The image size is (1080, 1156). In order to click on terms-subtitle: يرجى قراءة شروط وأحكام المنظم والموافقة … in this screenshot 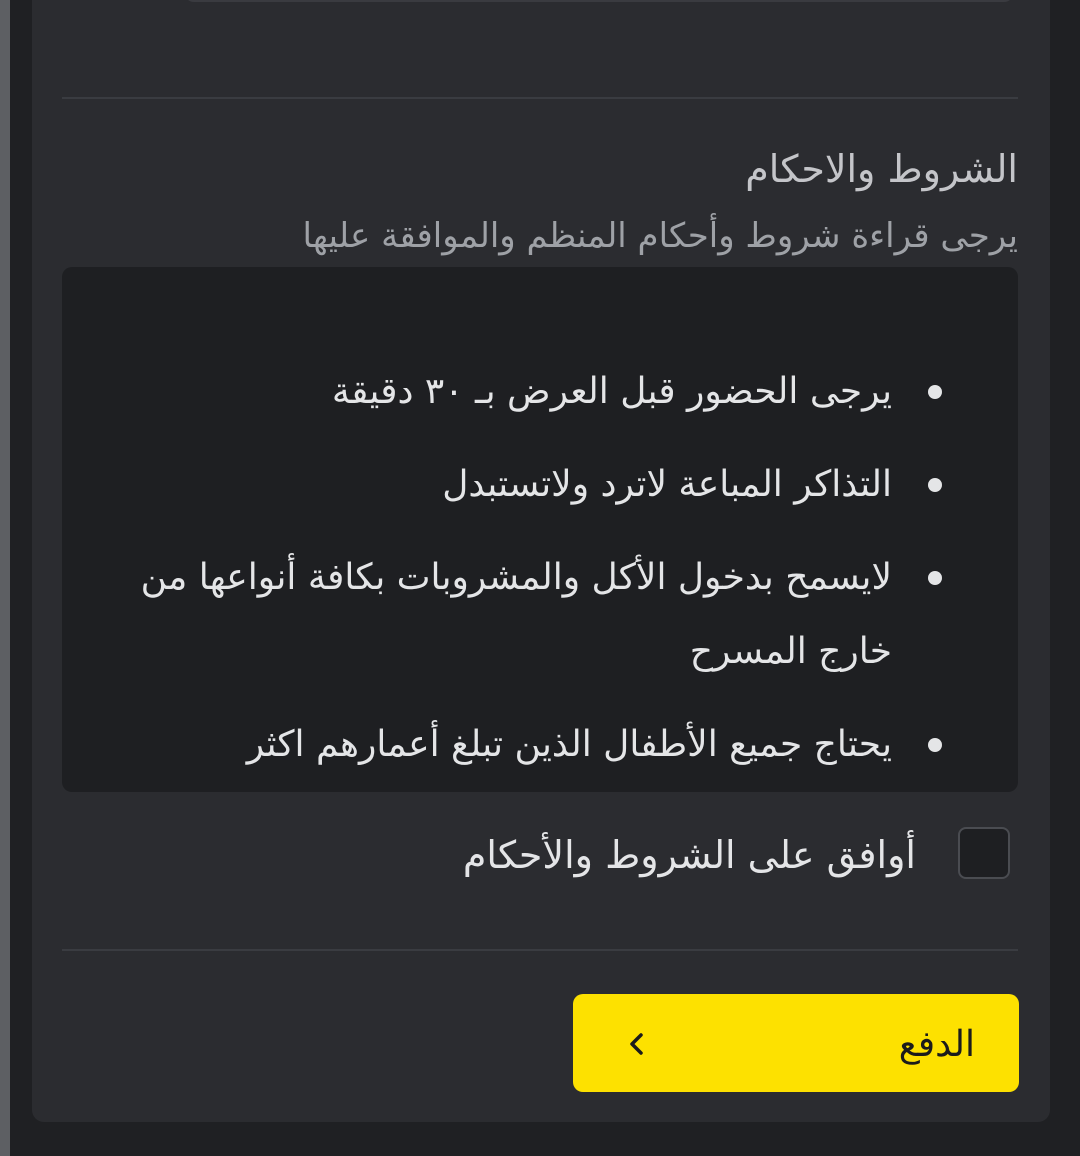, I will do `click(660, 236)`.